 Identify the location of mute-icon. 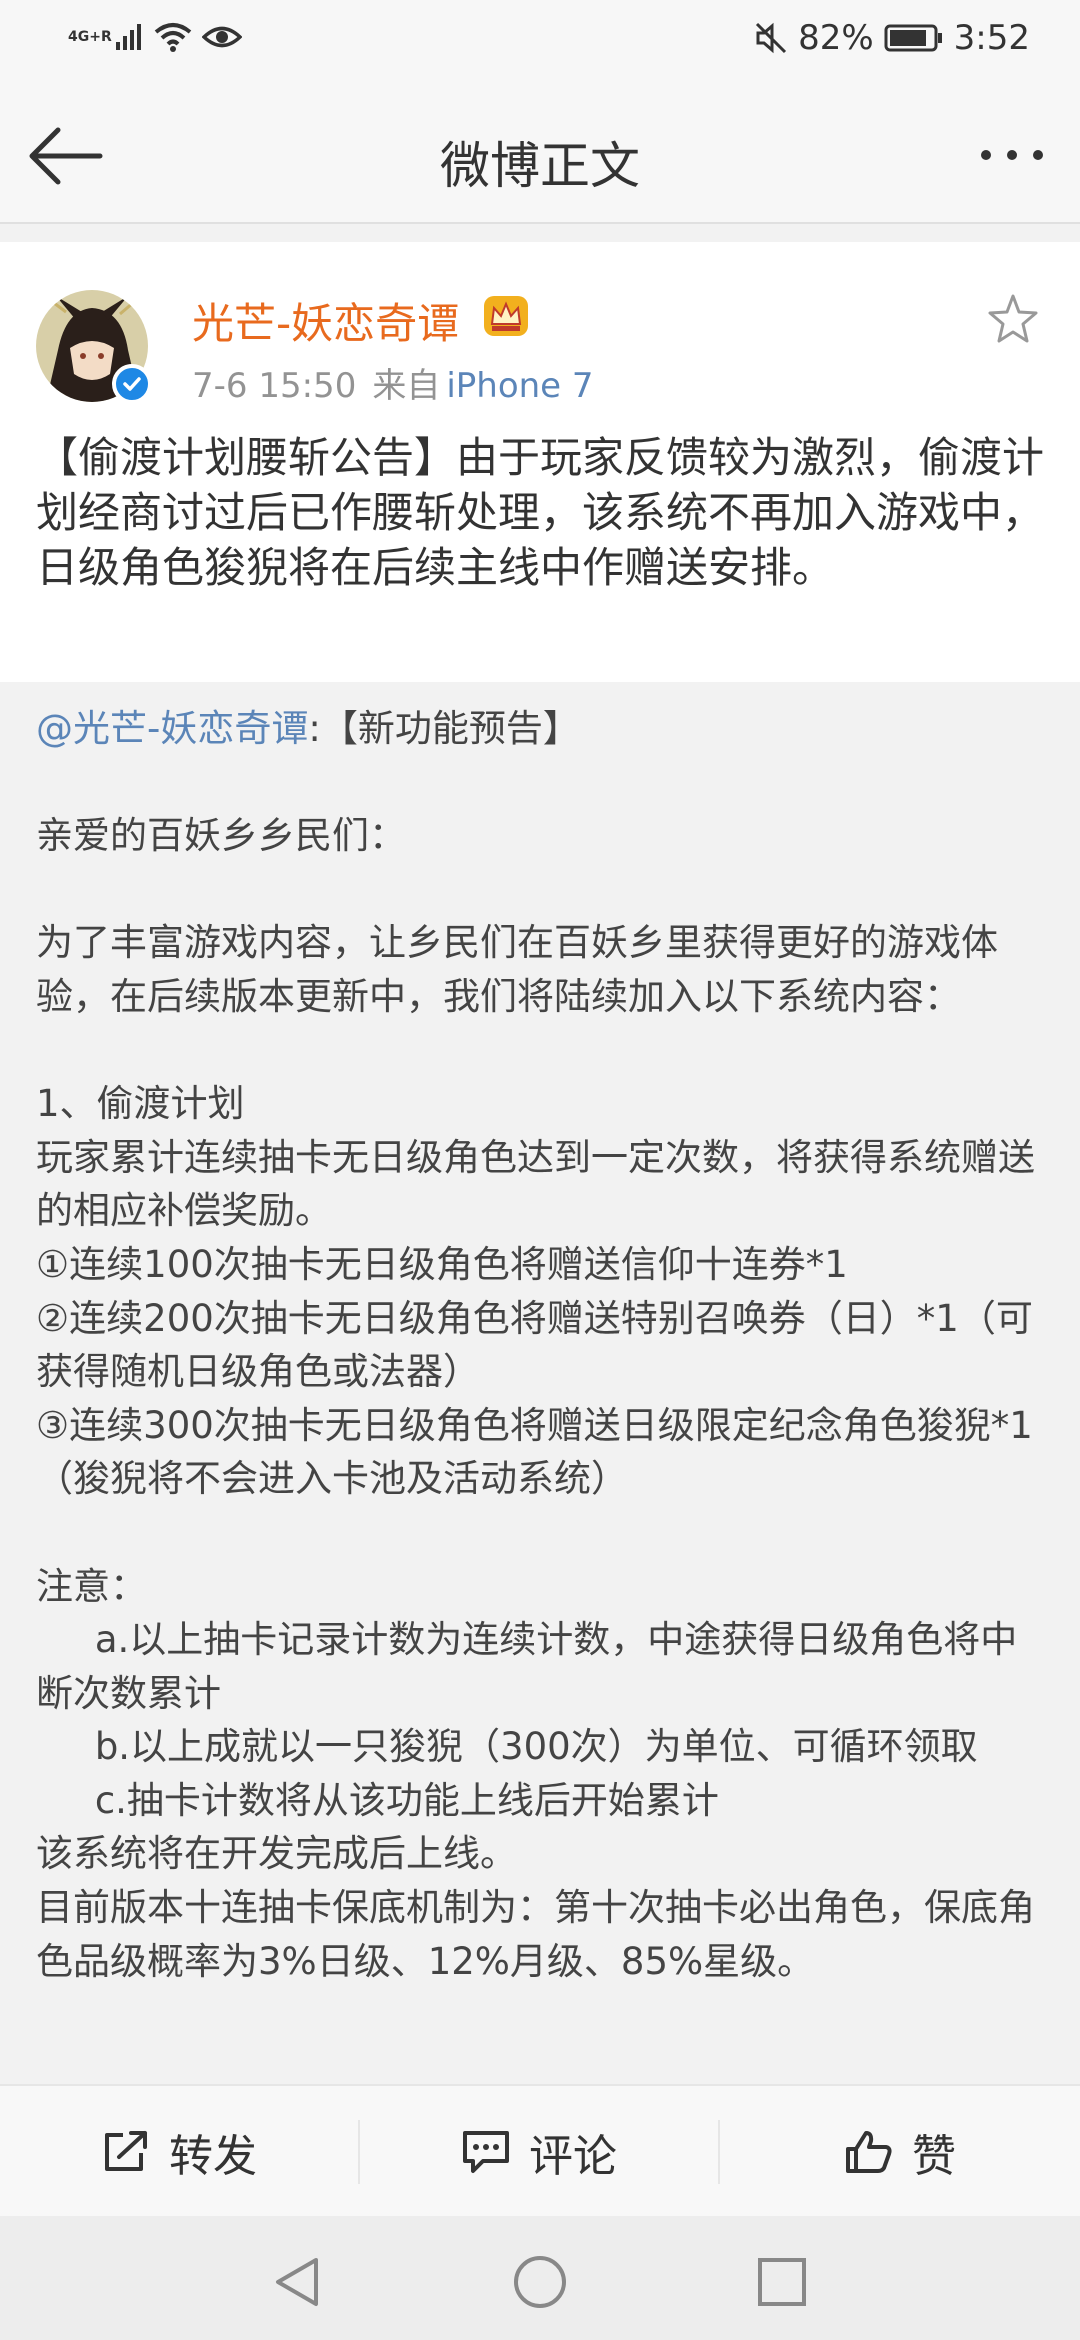
(771, 38).